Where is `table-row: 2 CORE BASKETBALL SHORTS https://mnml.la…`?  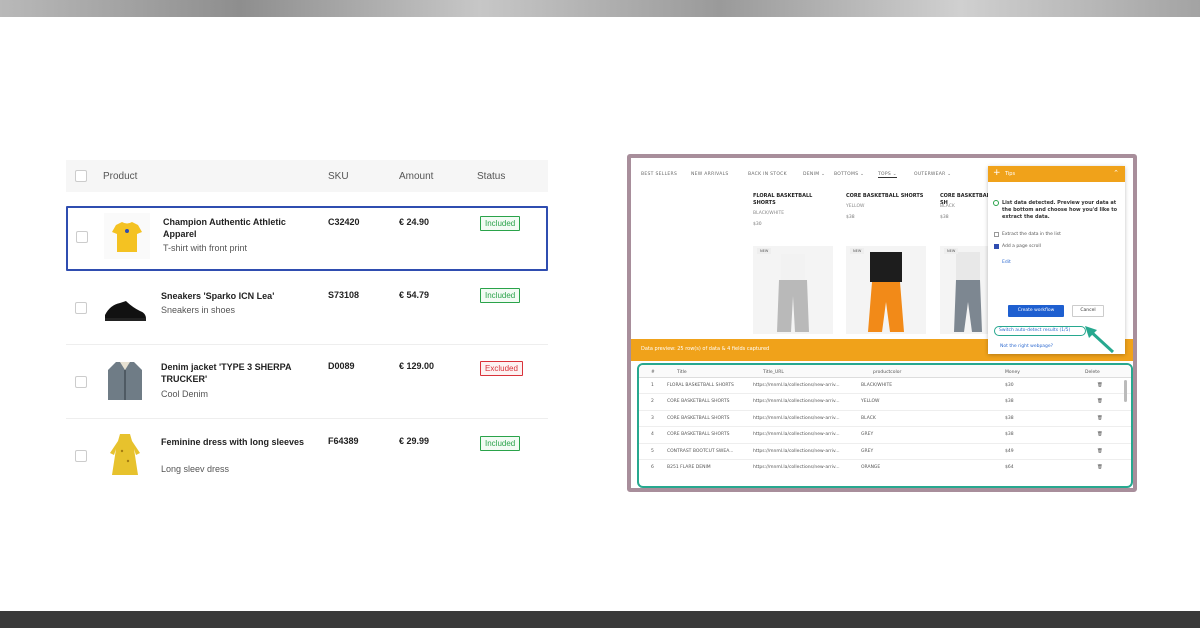
table-row: 2 CORE BASKETBALL SHORTS https://mnml.la… is located at coordinates (885, 402).